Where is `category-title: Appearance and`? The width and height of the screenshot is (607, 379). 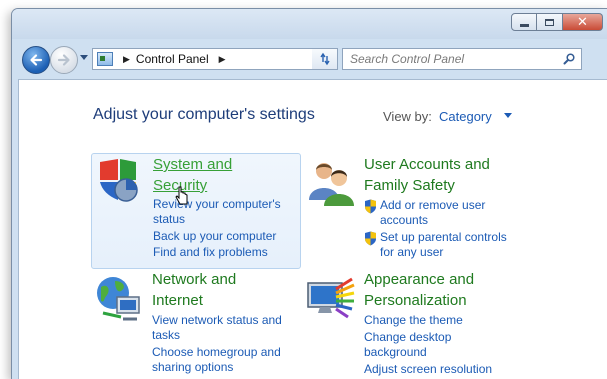
category-title: Appearance and is located at coordinates (419, 279).